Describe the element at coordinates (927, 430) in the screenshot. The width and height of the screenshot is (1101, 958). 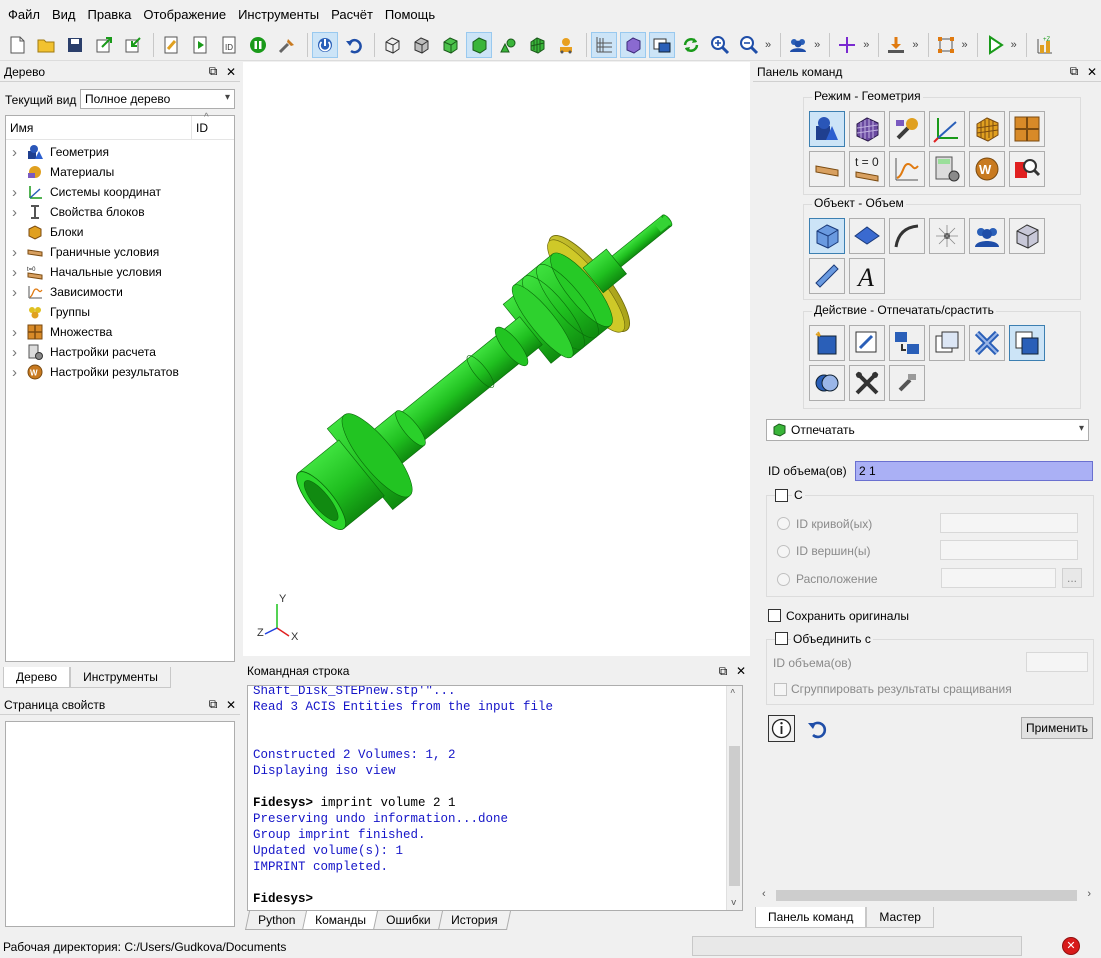
I see `operation-select: Отпечатать ▾` at that location.